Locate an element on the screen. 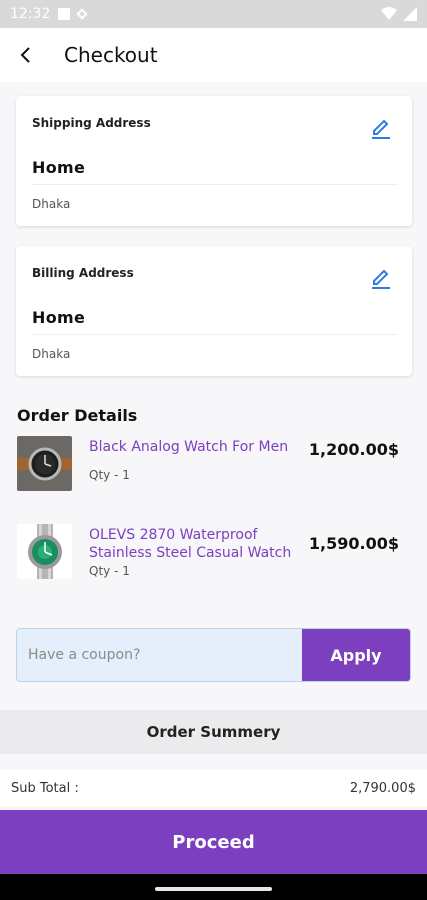 This screenshot has height=900, width=427. product-image-green-watch is located at coordinates (44, 551).